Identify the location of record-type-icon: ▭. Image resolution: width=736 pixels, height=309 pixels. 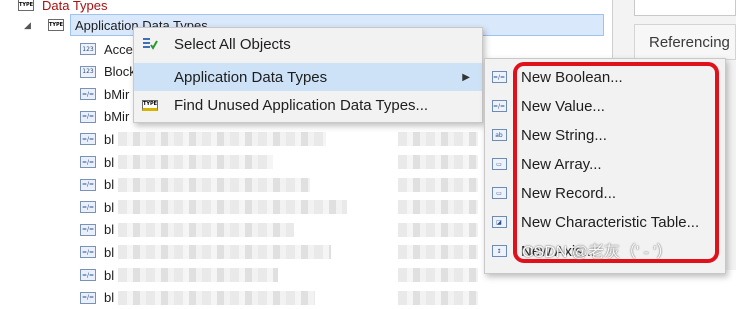
(499, 193).